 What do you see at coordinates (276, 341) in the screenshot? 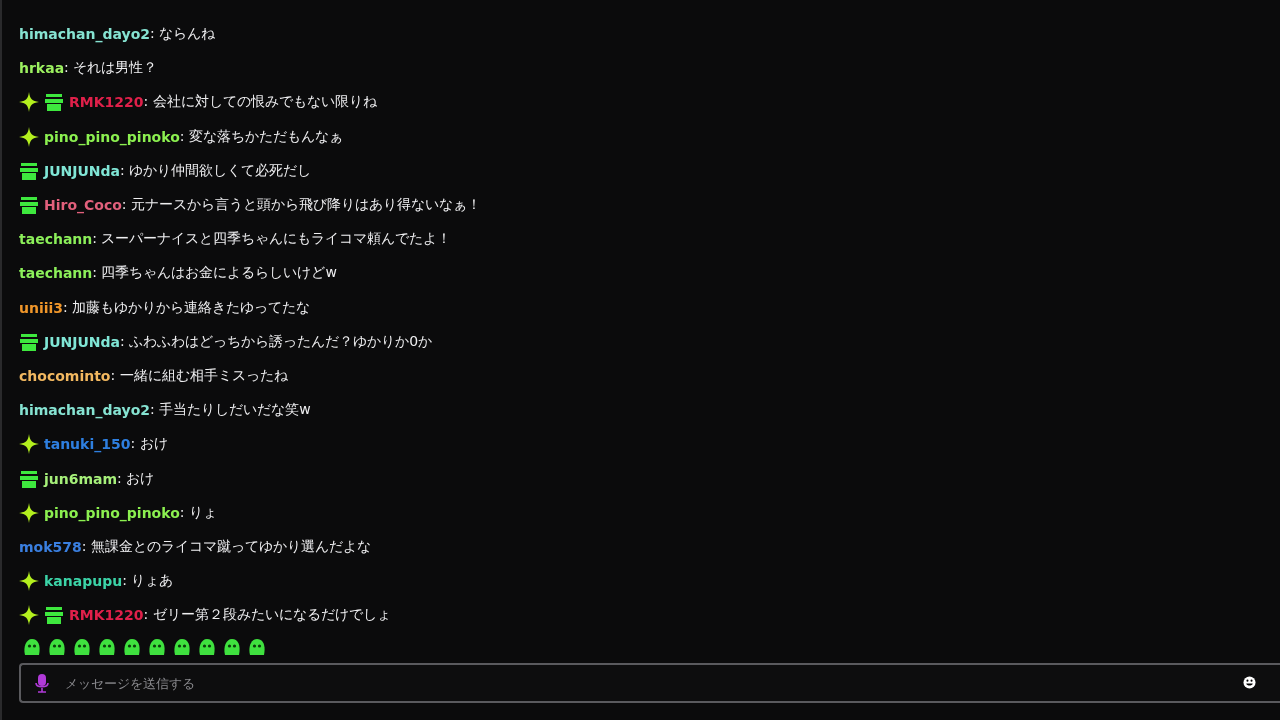
I see `chat-message: : ふわふわはどっちから誘ったんだ？ゆかりか0か` at bounding box center [276, 341].